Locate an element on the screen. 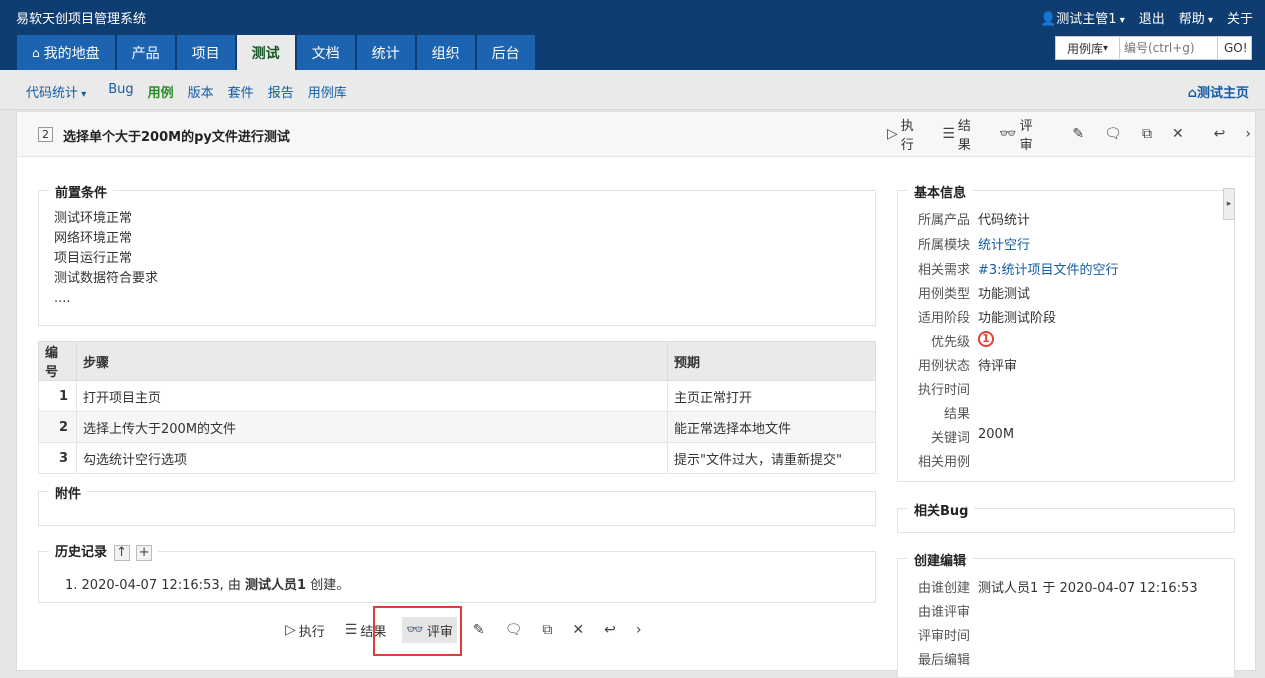  search-type-select: 用例库 is located at coordinates (1088, 48).